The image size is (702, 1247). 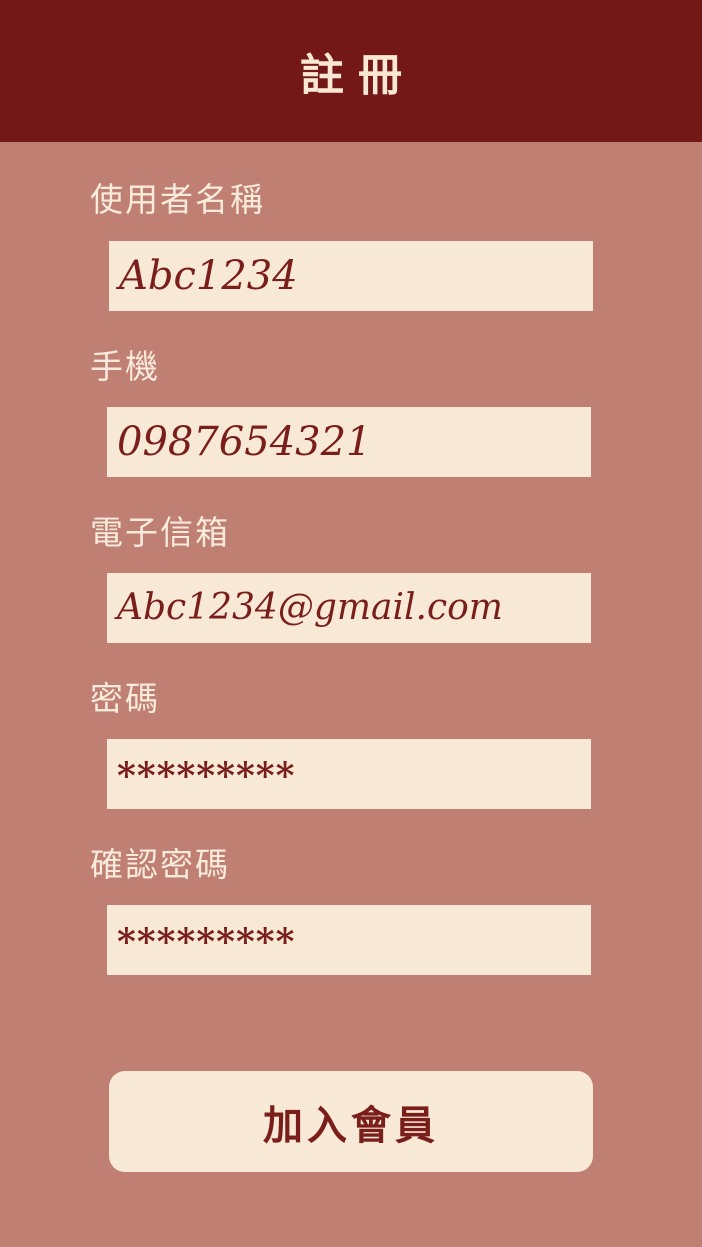 What do you see at coordinates (125, 698) in the screenshot?
I see `password-label: 密碼` at bounding box center [125, 698].